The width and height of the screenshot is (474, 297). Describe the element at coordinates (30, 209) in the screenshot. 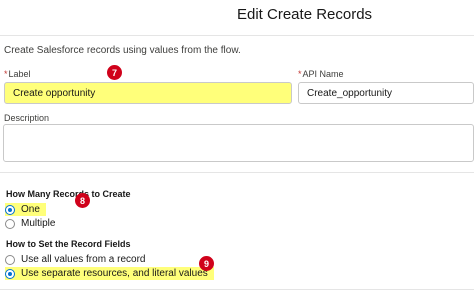

I see `radio-label: One` at that location.